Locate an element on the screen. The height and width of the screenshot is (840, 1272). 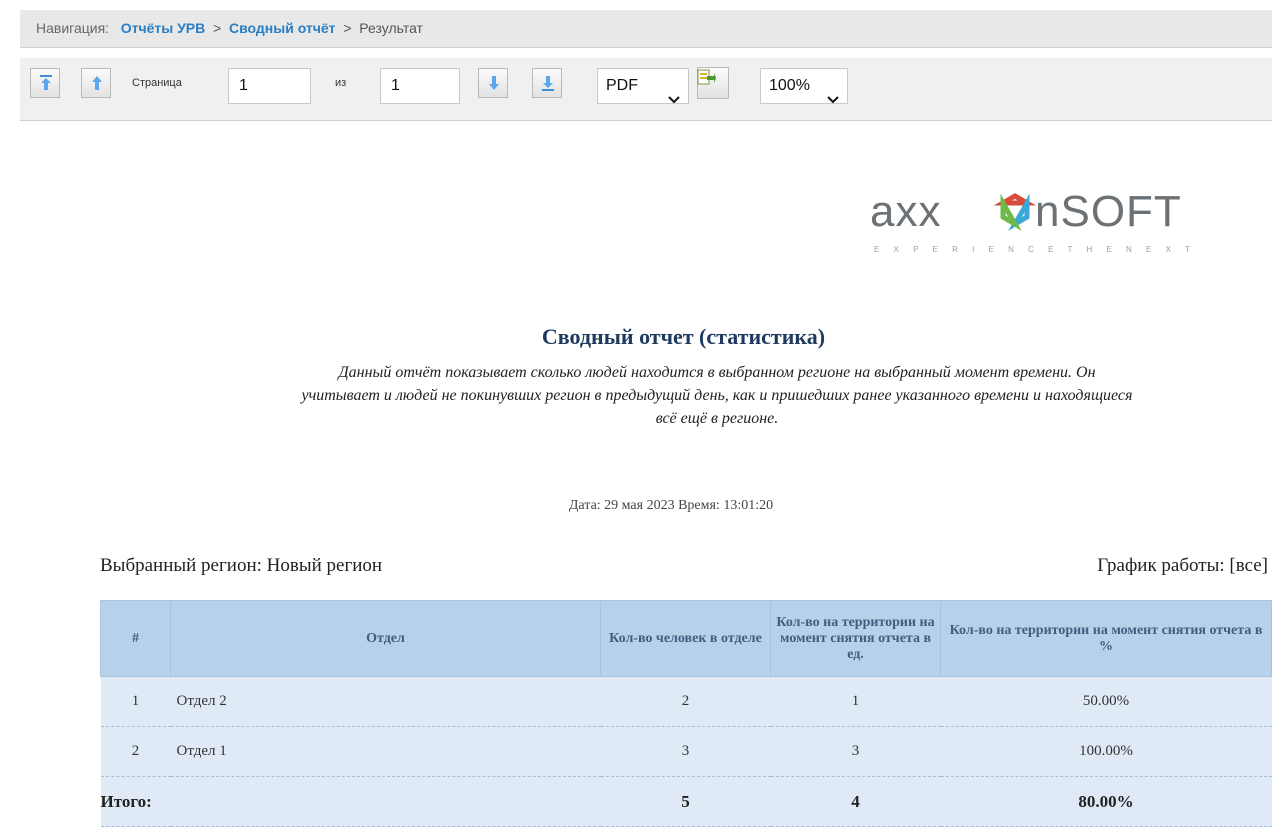
export-format-select: PDF is located at coordinates (643, 86).